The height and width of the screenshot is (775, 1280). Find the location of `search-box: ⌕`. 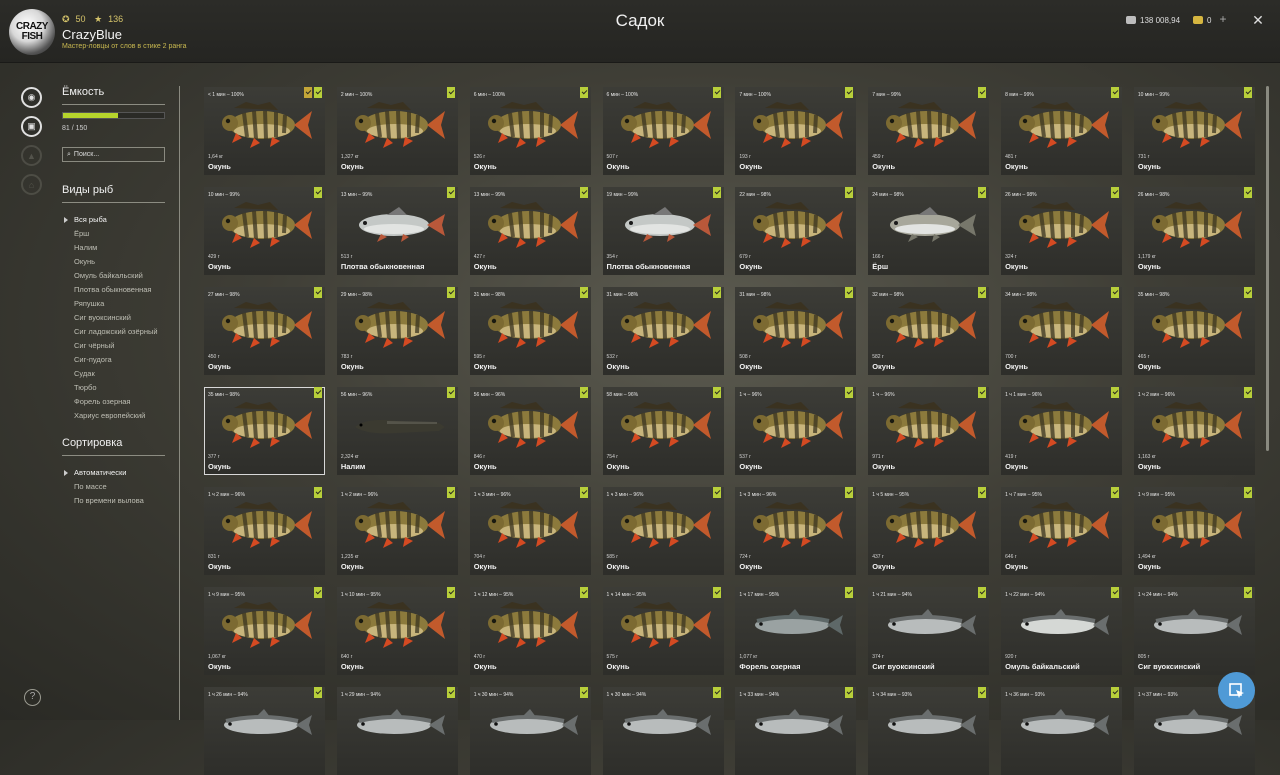

search-box: ⌕ is located at coordinates (113, 154).